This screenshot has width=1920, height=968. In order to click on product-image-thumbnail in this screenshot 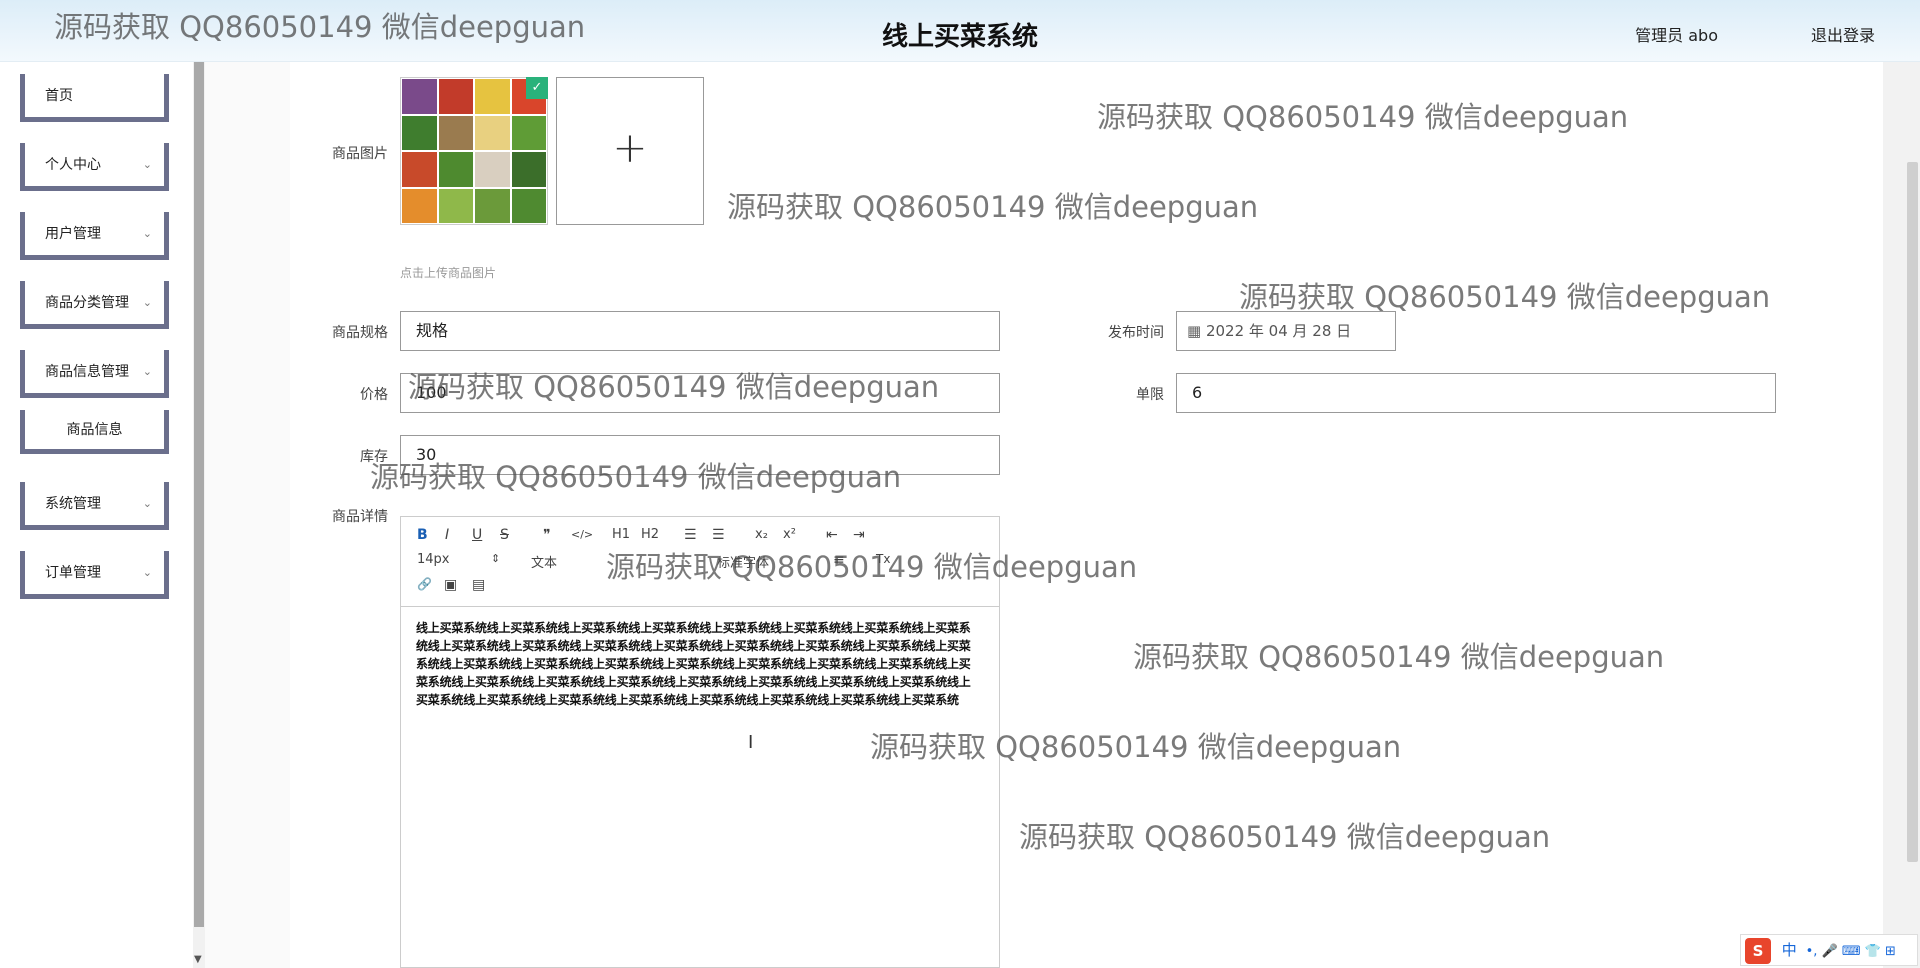, I will do `click(474, 151)`.